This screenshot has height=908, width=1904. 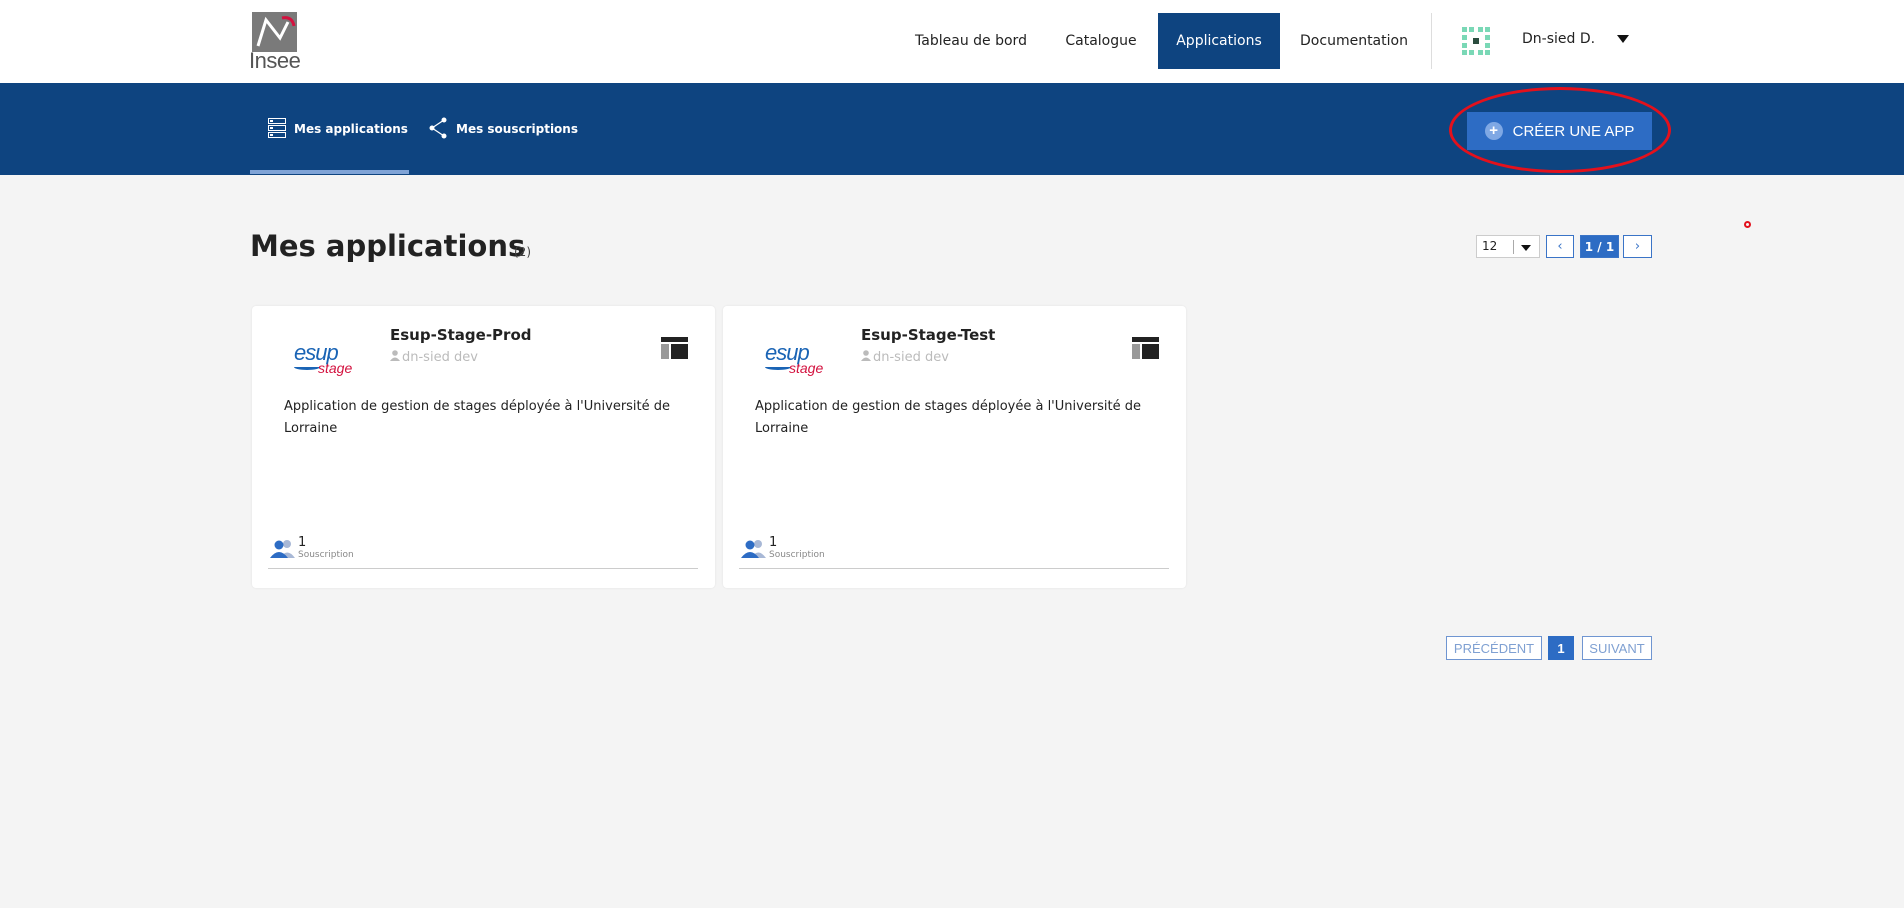 What do you see at coordinates (329, 172) in the screenshot?
I see `active-tab-indicator` at bounding box center [329, 172].